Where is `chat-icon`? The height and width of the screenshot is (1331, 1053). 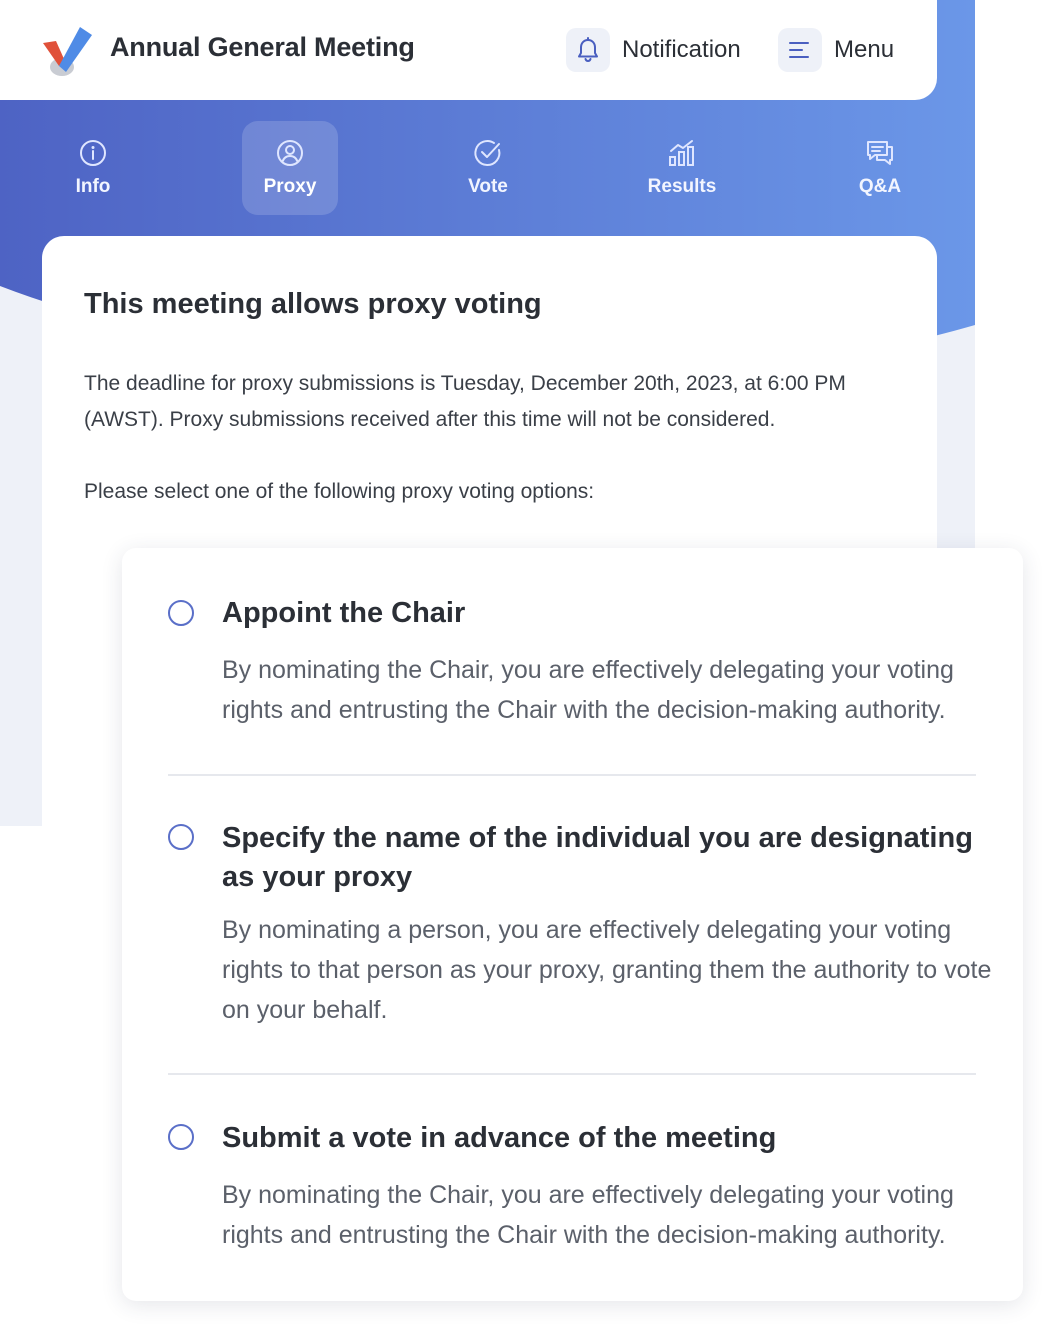
chat-icon is located at coordinates (880, 153).